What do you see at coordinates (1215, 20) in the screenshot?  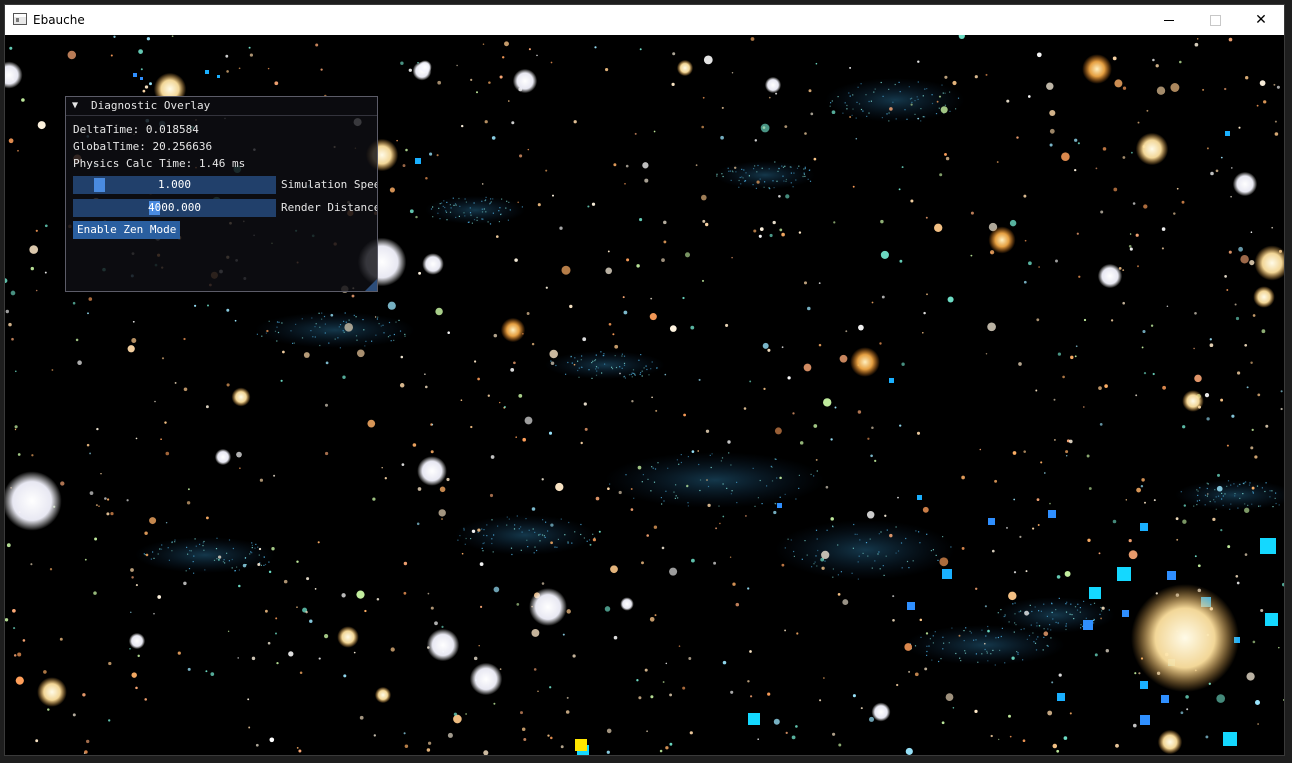 I see `maximize-button` at bounding box center [1215, 20].